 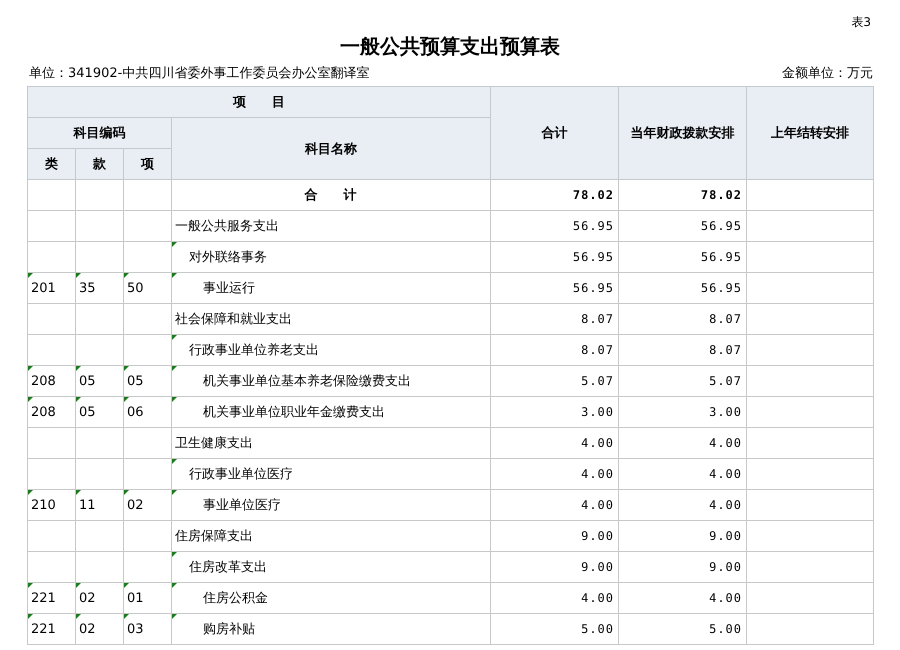 I want to click on item-name-cell: 一般公共服务支出, so click(x=331, y=226).